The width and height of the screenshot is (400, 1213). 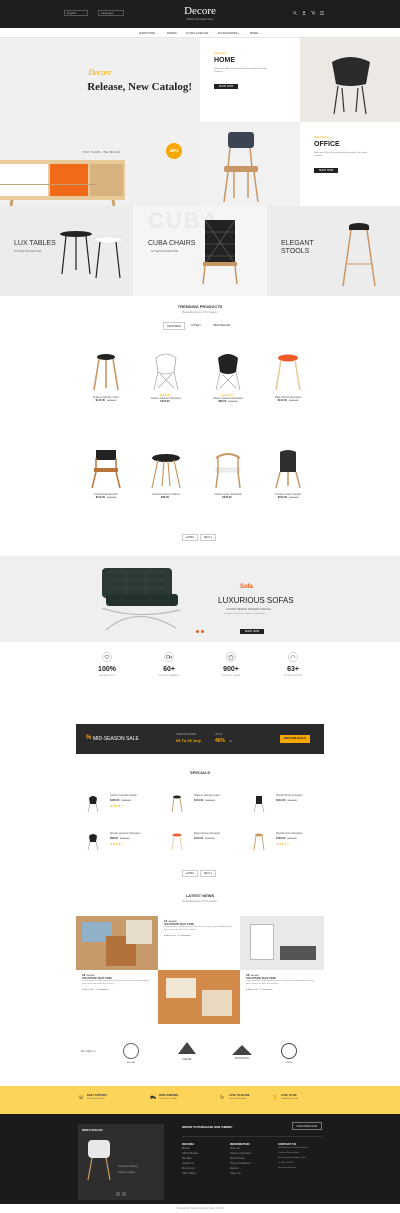 What do you see at coordinates (139, 87) in the screenshot?
I see `hero-title: Release, New Catalog!` at bounding box center [139, 87].